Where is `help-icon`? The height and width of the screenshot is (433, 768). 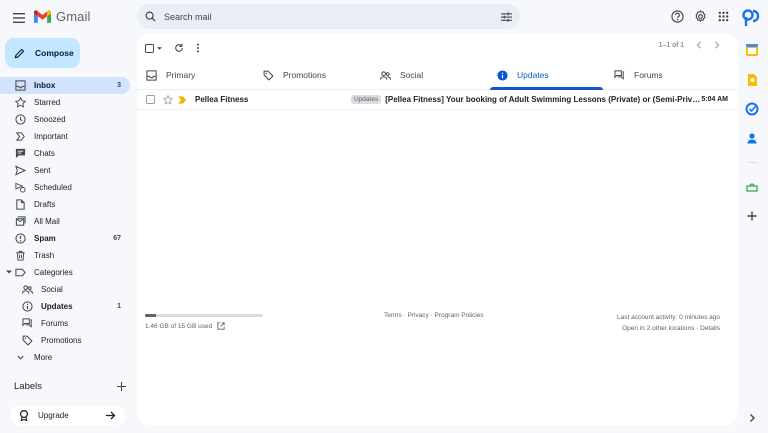
help-icon is located at coordinates (677, 16).